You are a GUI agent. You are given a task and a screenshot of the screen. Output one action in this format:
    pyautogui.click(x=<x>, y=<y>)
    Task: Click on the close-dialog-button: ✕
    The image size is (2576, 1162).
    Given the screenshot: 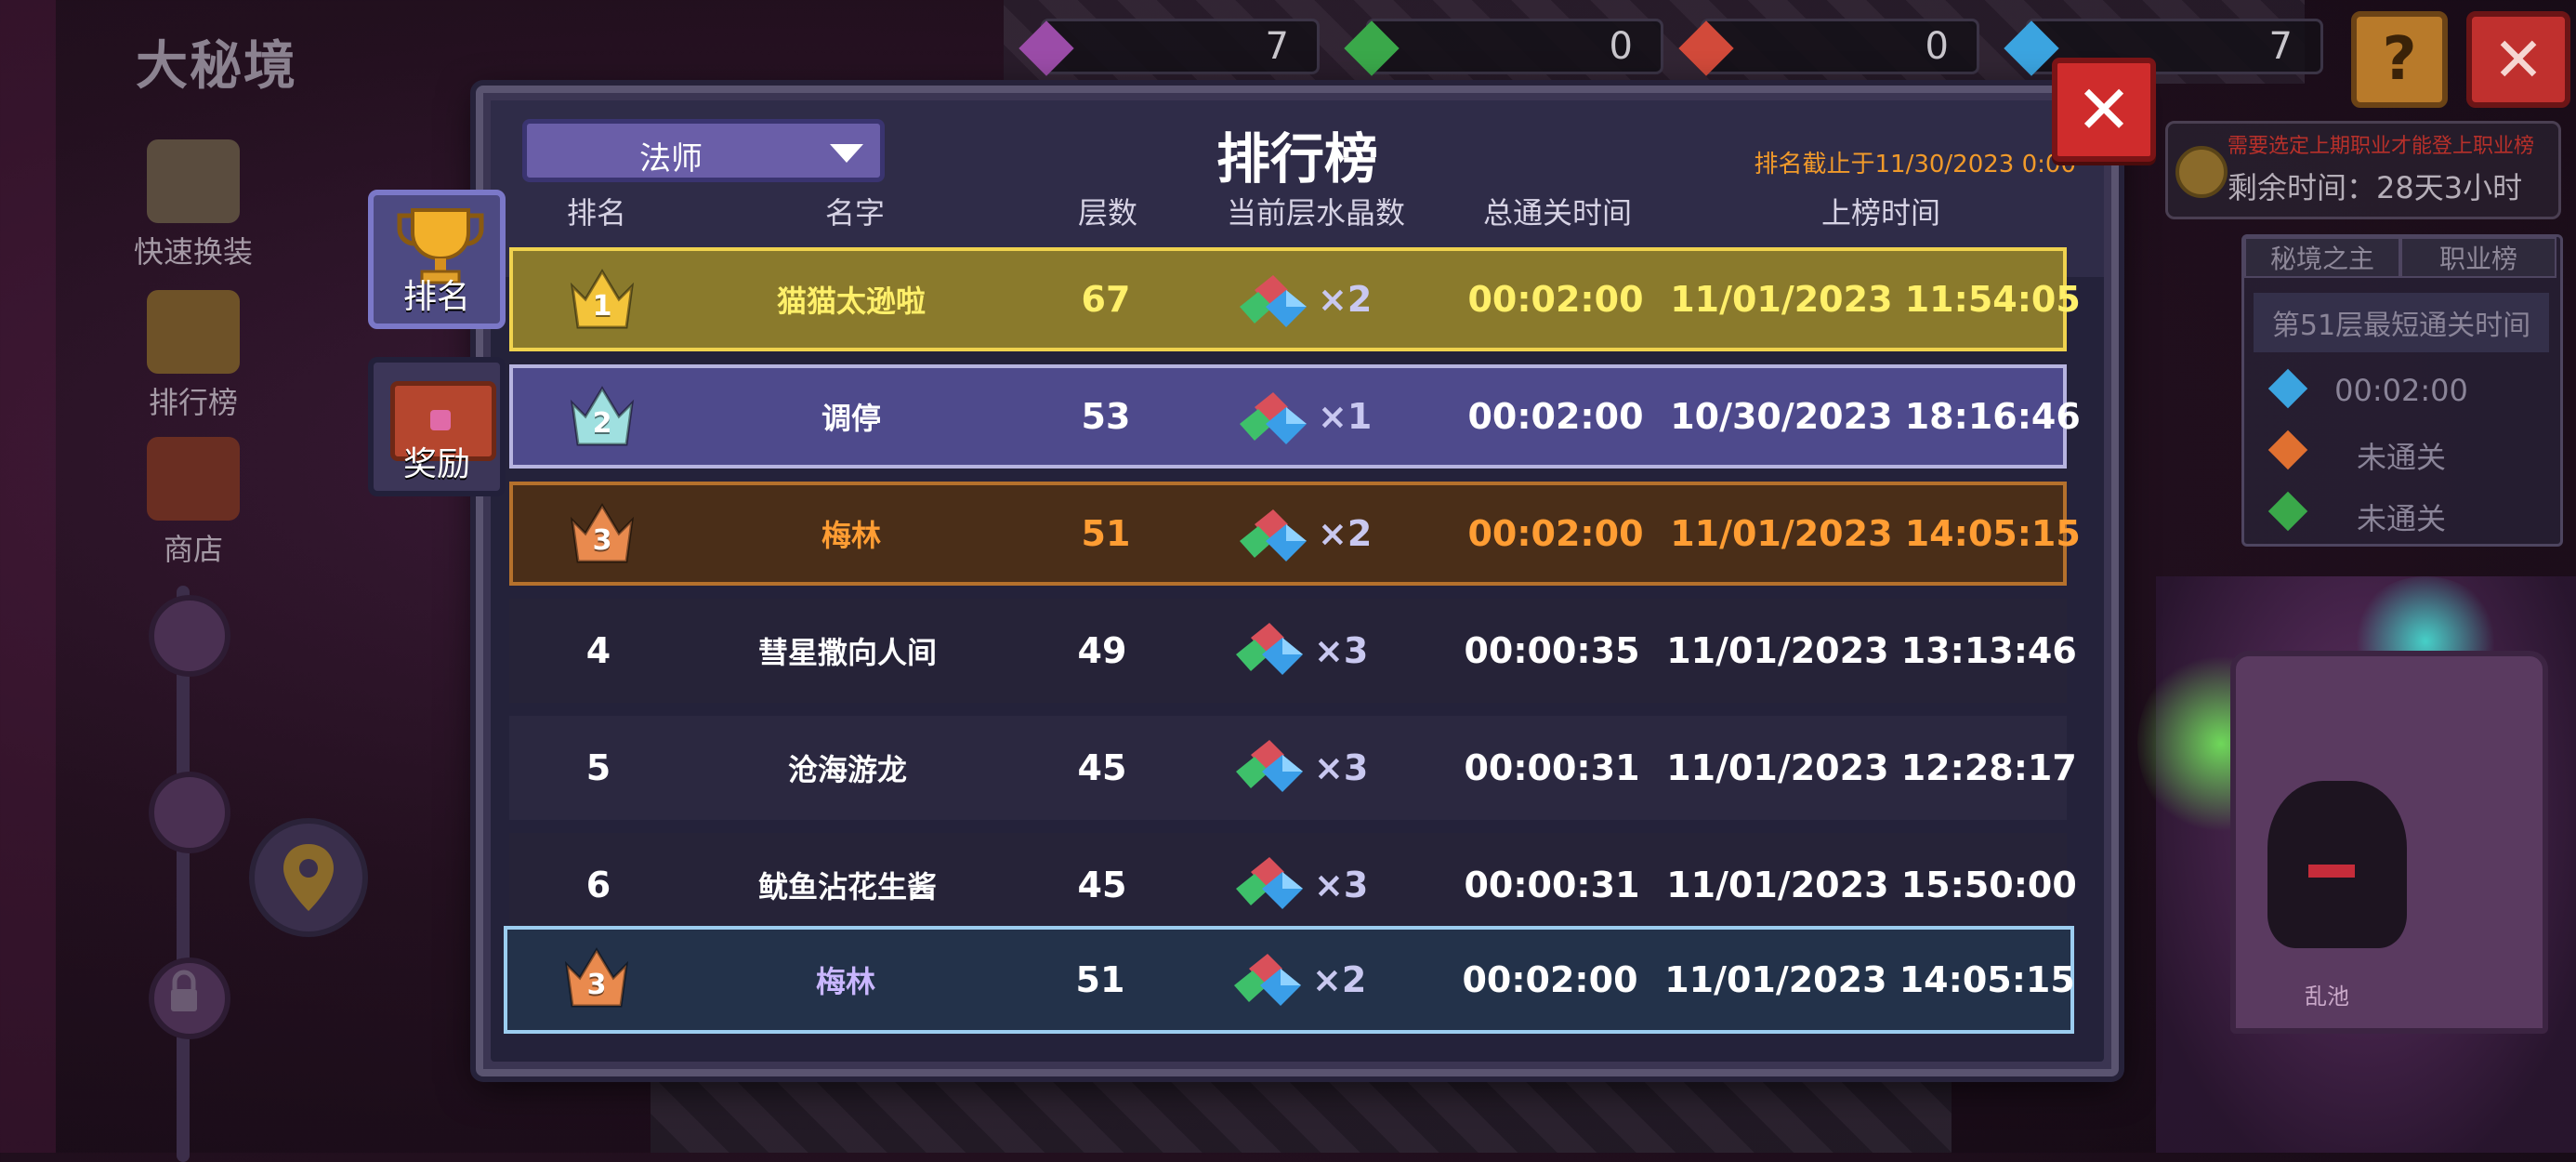 What is the action you would take?
    pyautogui.click(x=2104, y=110)
    